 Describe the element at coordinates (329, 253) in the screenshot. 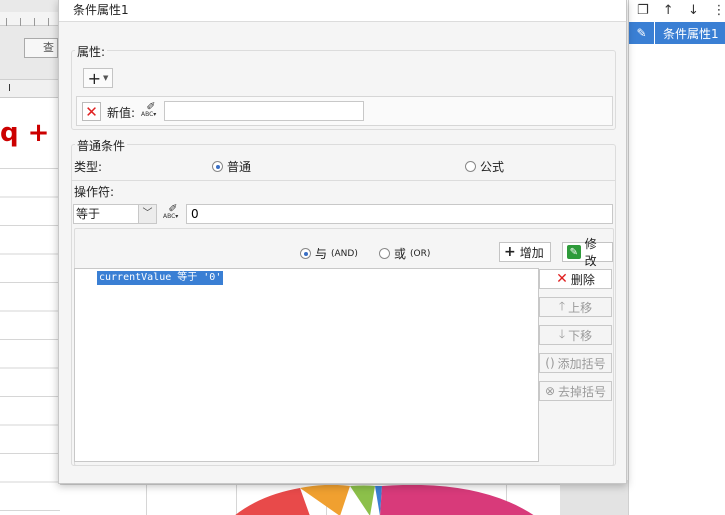

I see `logic-radio-and: 与 (AND)` at that location.